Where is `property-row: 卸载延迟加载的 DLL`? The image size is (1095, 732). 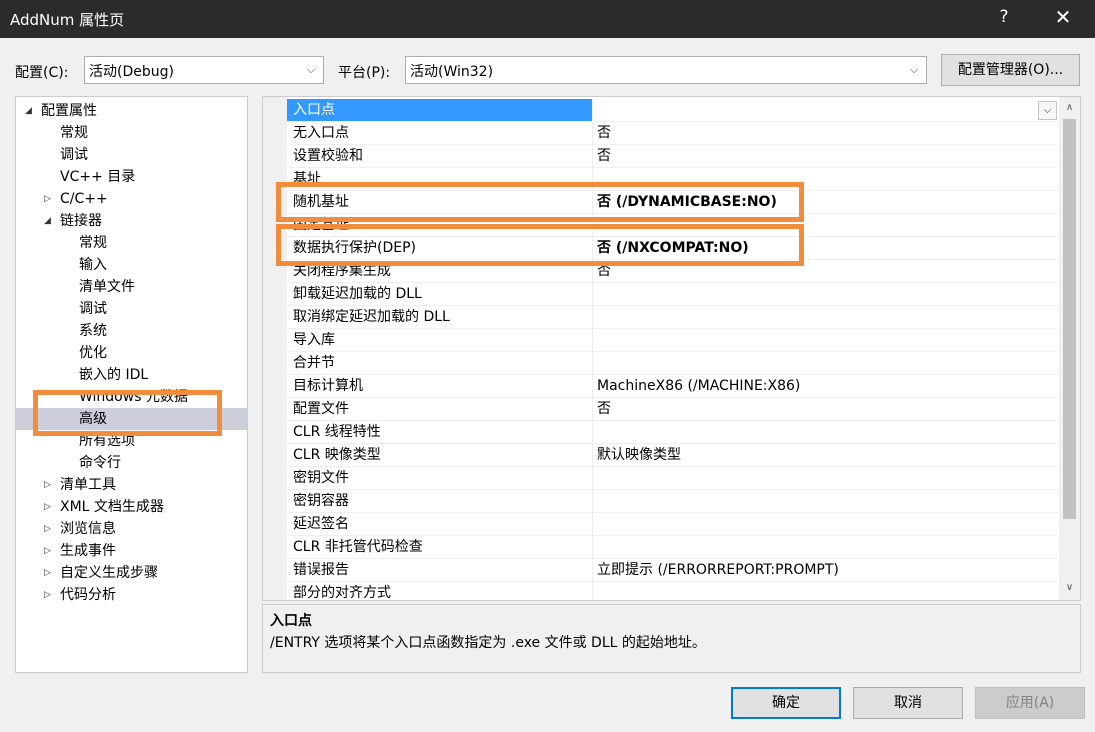 property-row: 卸载延迟加载的 DLL is located at coordinates (672, 294).